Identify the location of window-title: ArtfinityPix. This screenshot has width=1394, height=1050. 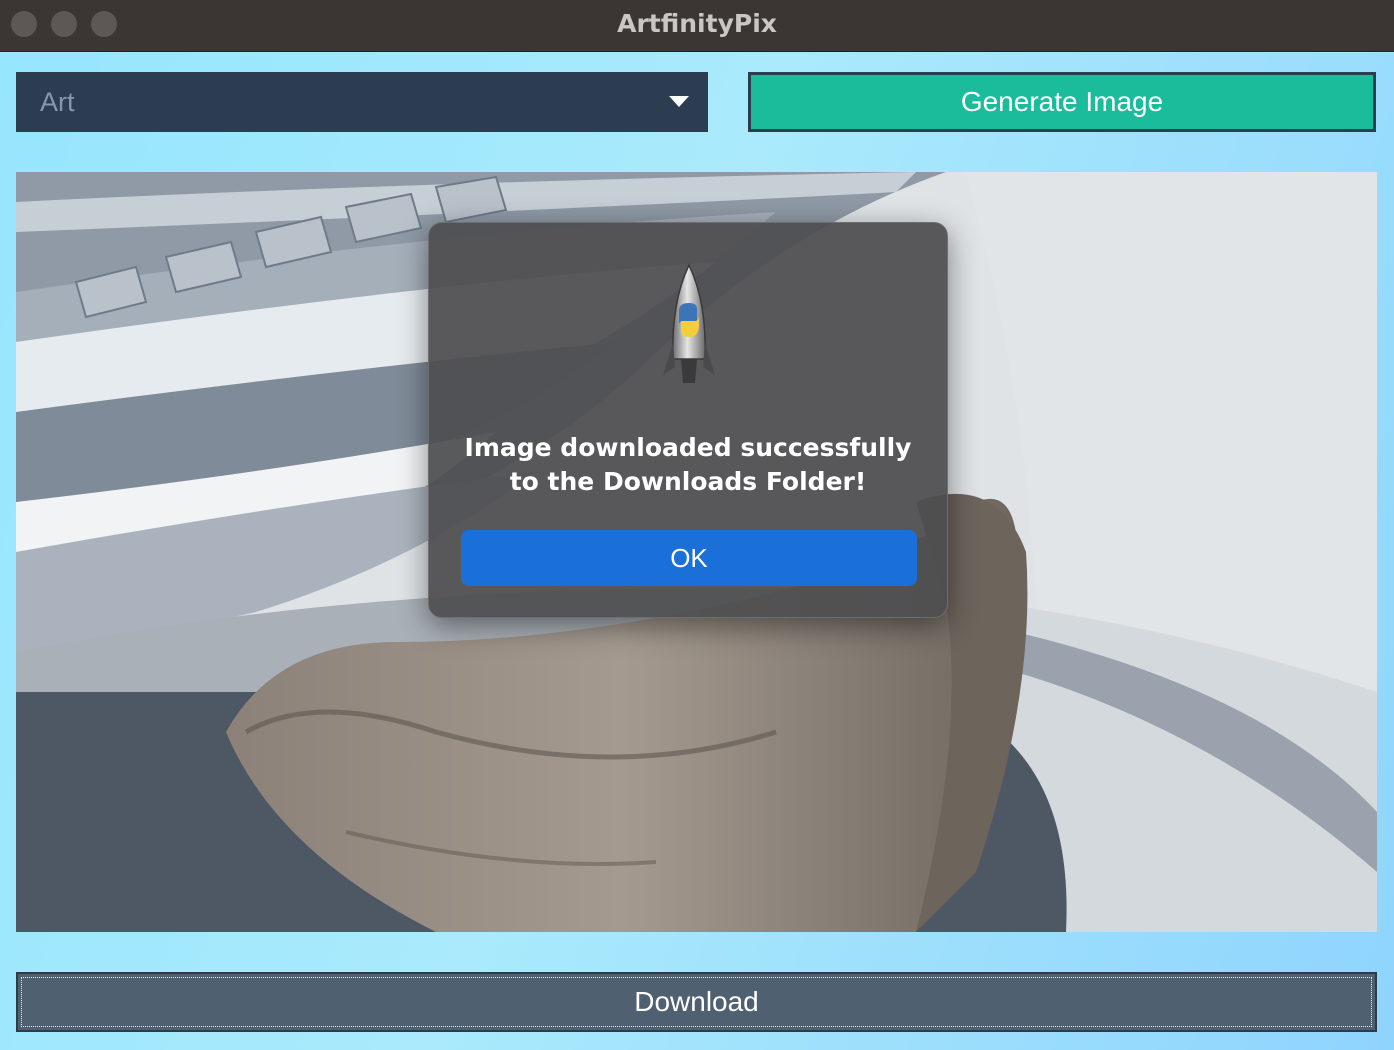
(697, 23).